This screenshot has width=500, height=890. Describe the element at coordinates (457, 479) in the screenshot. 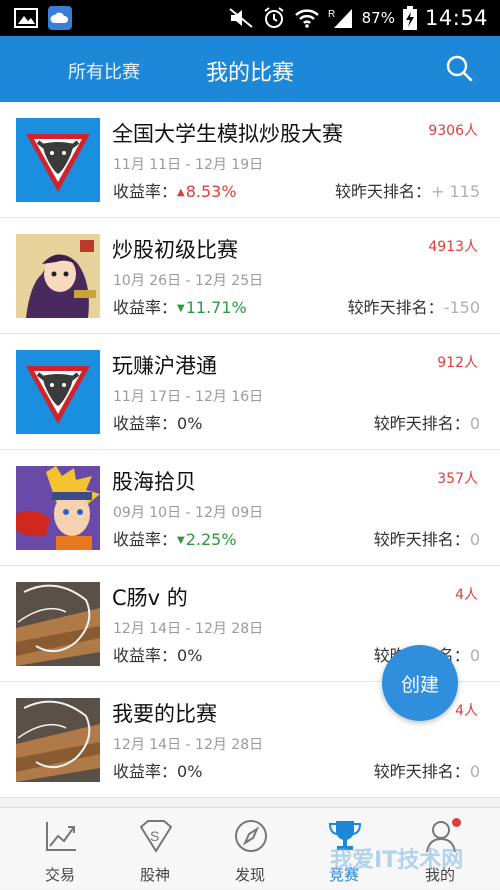

I see `participant-count: 357人` at that location.